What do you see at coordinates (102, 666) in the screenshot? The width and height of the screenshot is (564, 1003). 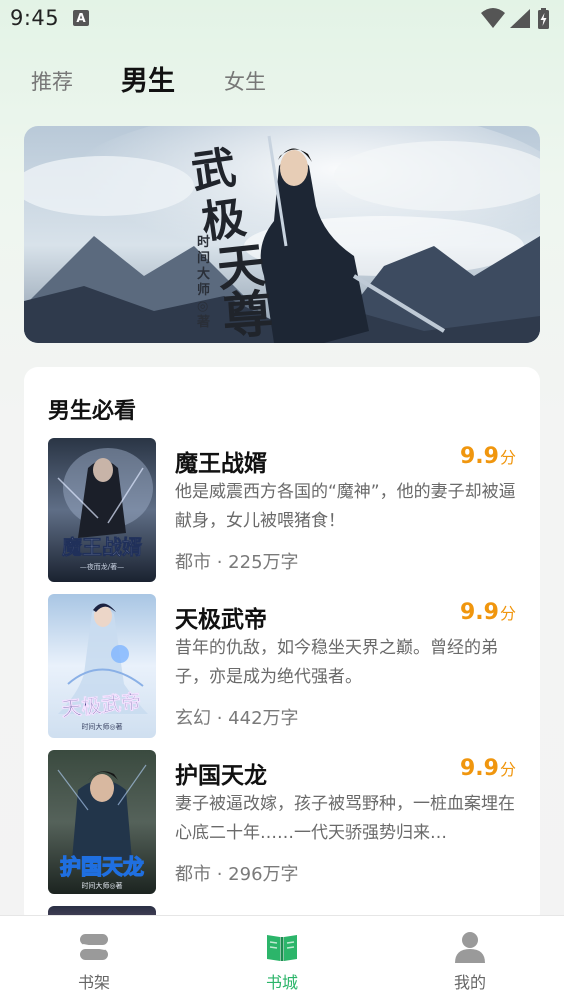 I see `book-cover: 天极武帝 时间大师◎著` at bounding box center [102, 666].